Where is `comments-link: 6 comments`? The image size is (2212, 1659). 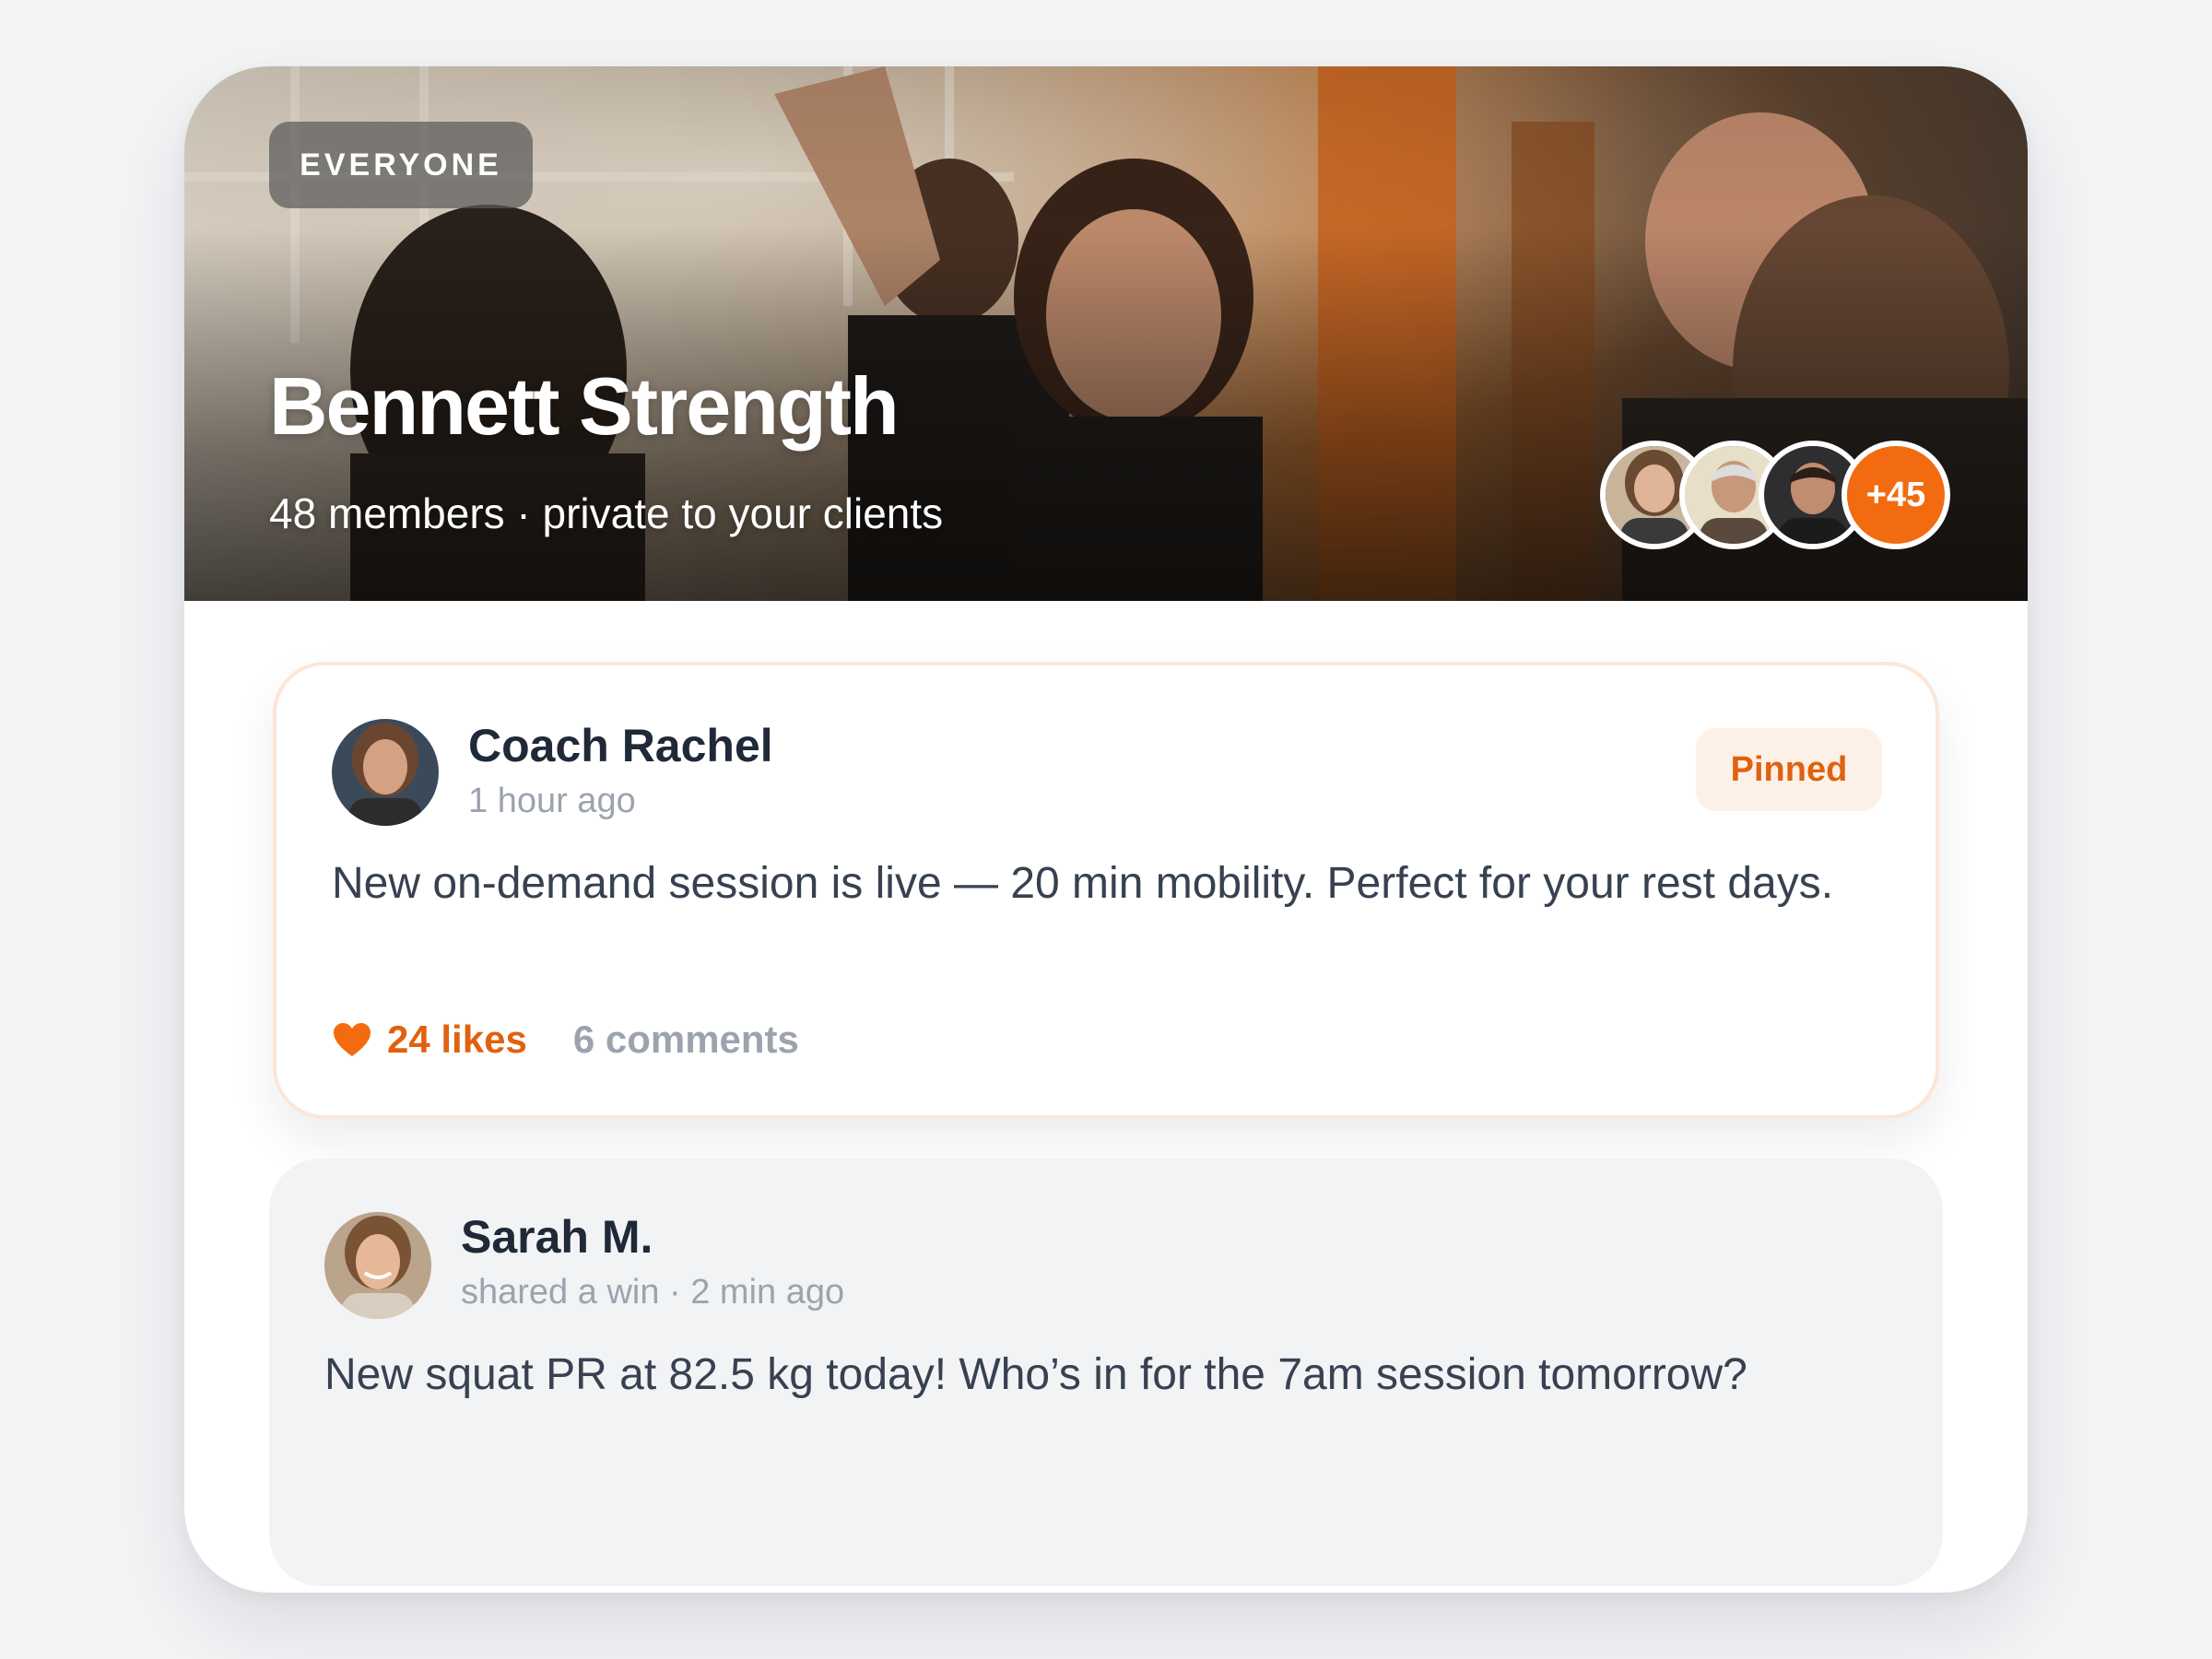 comments-link: 6 comments is located at coordinates (686, 1040).